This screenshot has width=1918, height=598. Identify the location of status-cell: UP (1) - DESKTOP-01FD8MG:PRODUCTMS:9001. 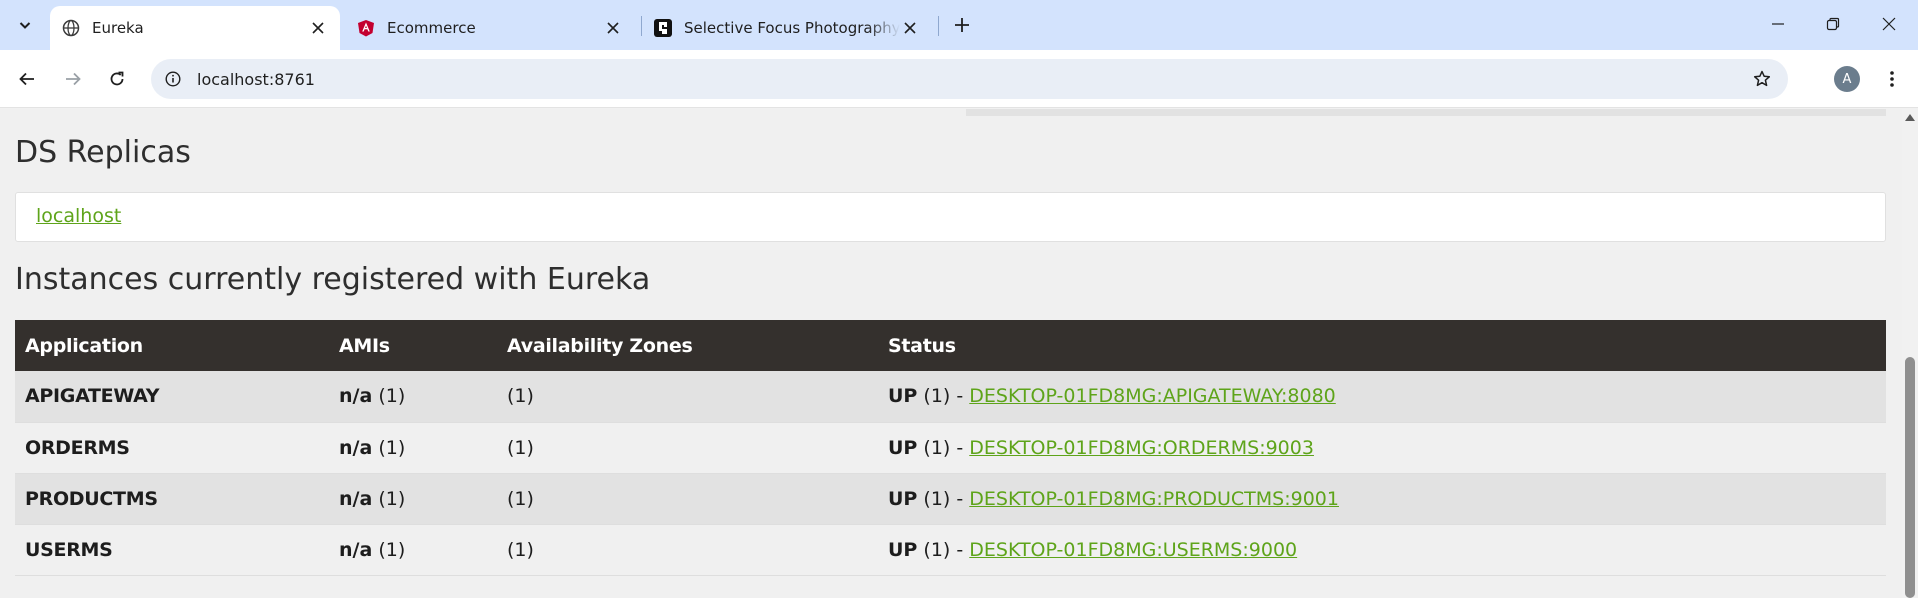
(1382, 499).